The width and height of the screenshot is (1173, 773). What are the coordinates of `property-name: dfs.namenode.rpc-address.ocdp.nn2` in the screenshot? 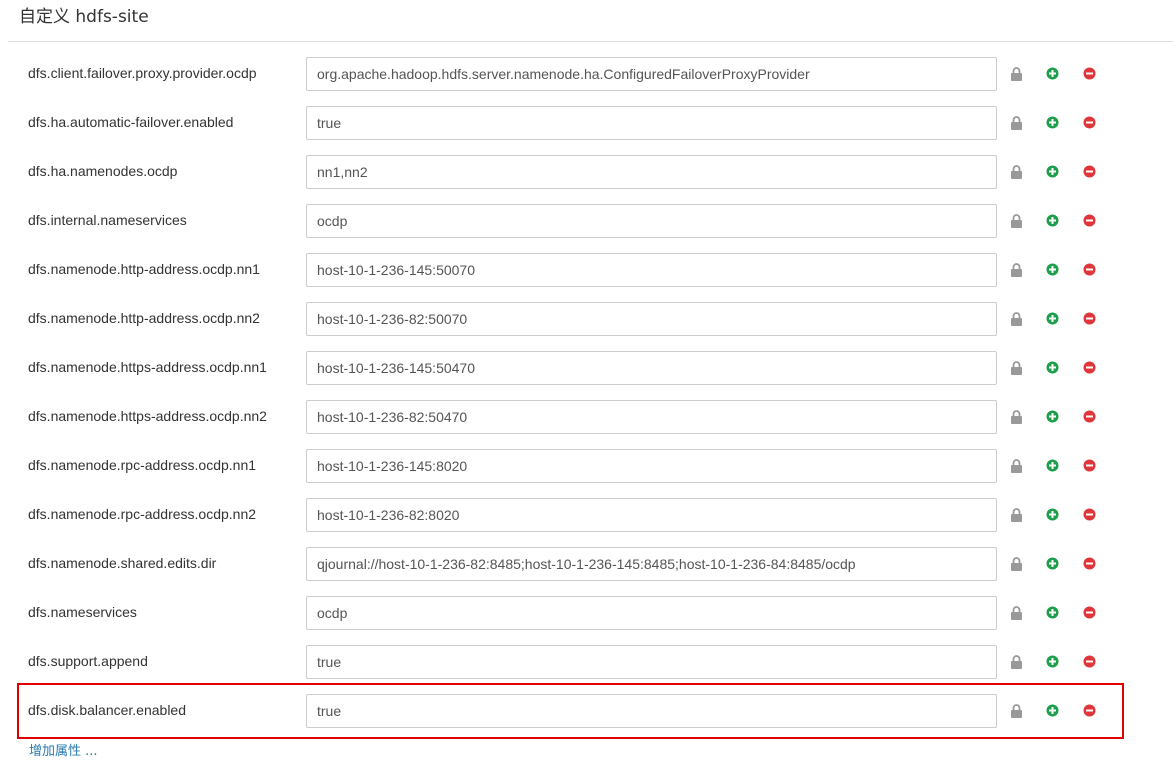 It's located at (142, 514).